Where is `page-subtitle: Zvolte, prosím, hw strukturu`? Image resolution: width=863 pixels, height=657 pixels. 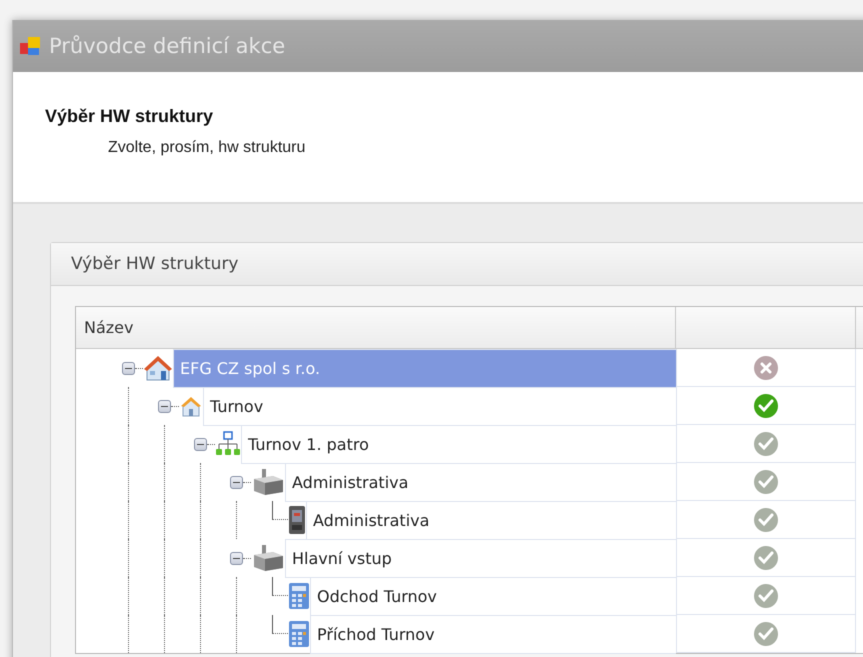 page-subtitle: Zvolte, prosím, hw strukturu is located at coordinates (207, 148).